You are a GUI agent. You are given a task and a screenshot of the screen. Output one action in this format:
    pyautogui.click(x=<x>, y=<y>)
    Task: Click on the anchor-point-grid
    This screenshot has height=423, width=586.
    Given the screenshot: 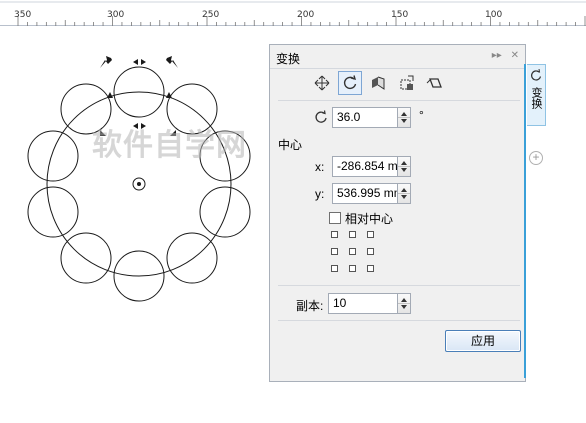 What is the action you would take?
    pyautogui.click(x=356, y=256)
    